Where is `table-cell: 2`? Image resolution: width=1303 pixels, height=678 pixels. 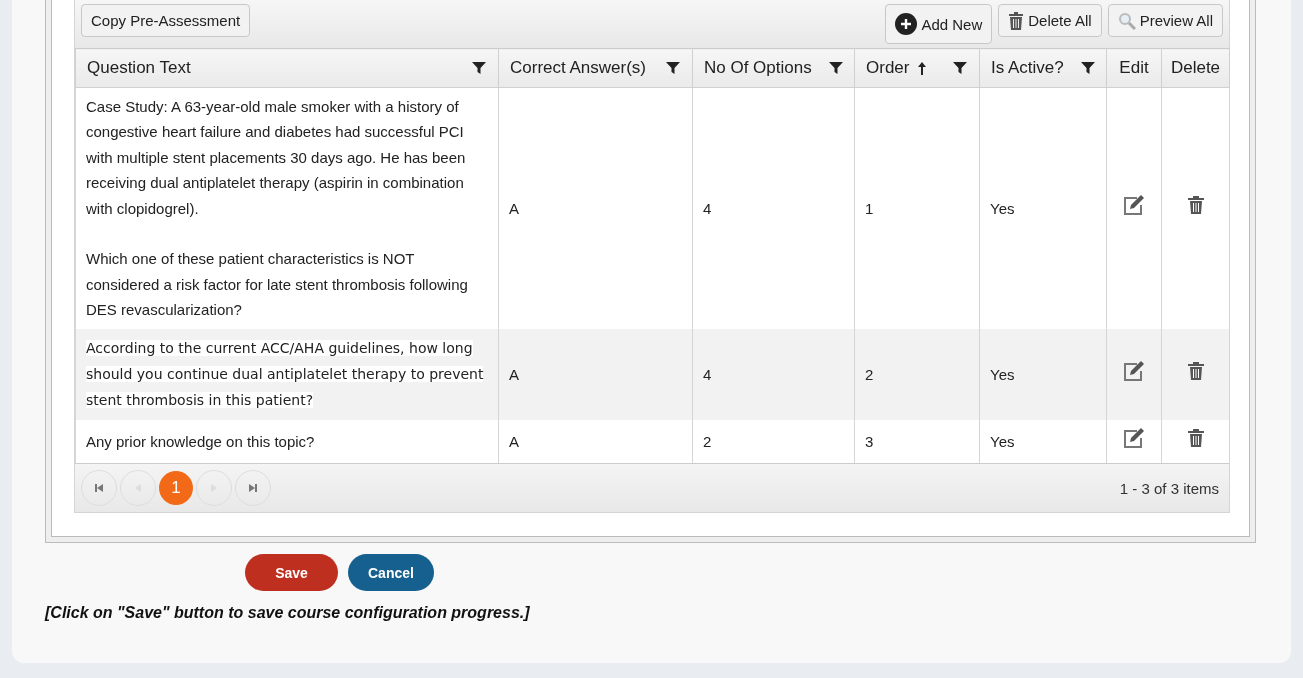 table-cell: 2 is located at coordinates (917, 374).